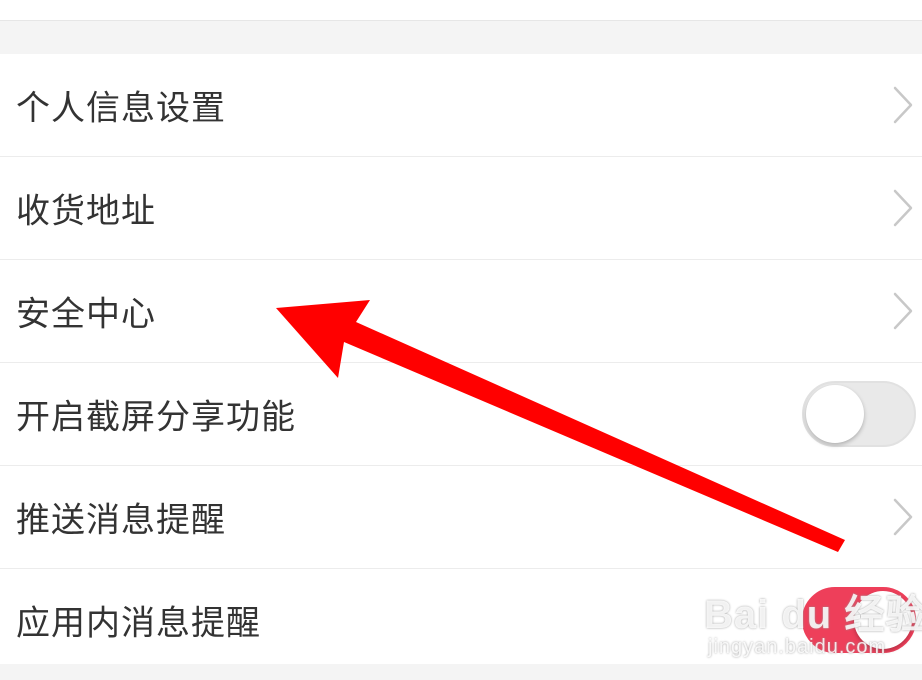 The image size is (922, 680). What do you see at coordinates (138, 623) in the screenshot?
I see `settings-item-label: 应用内消息提醒` at bounding box center [138, 623].